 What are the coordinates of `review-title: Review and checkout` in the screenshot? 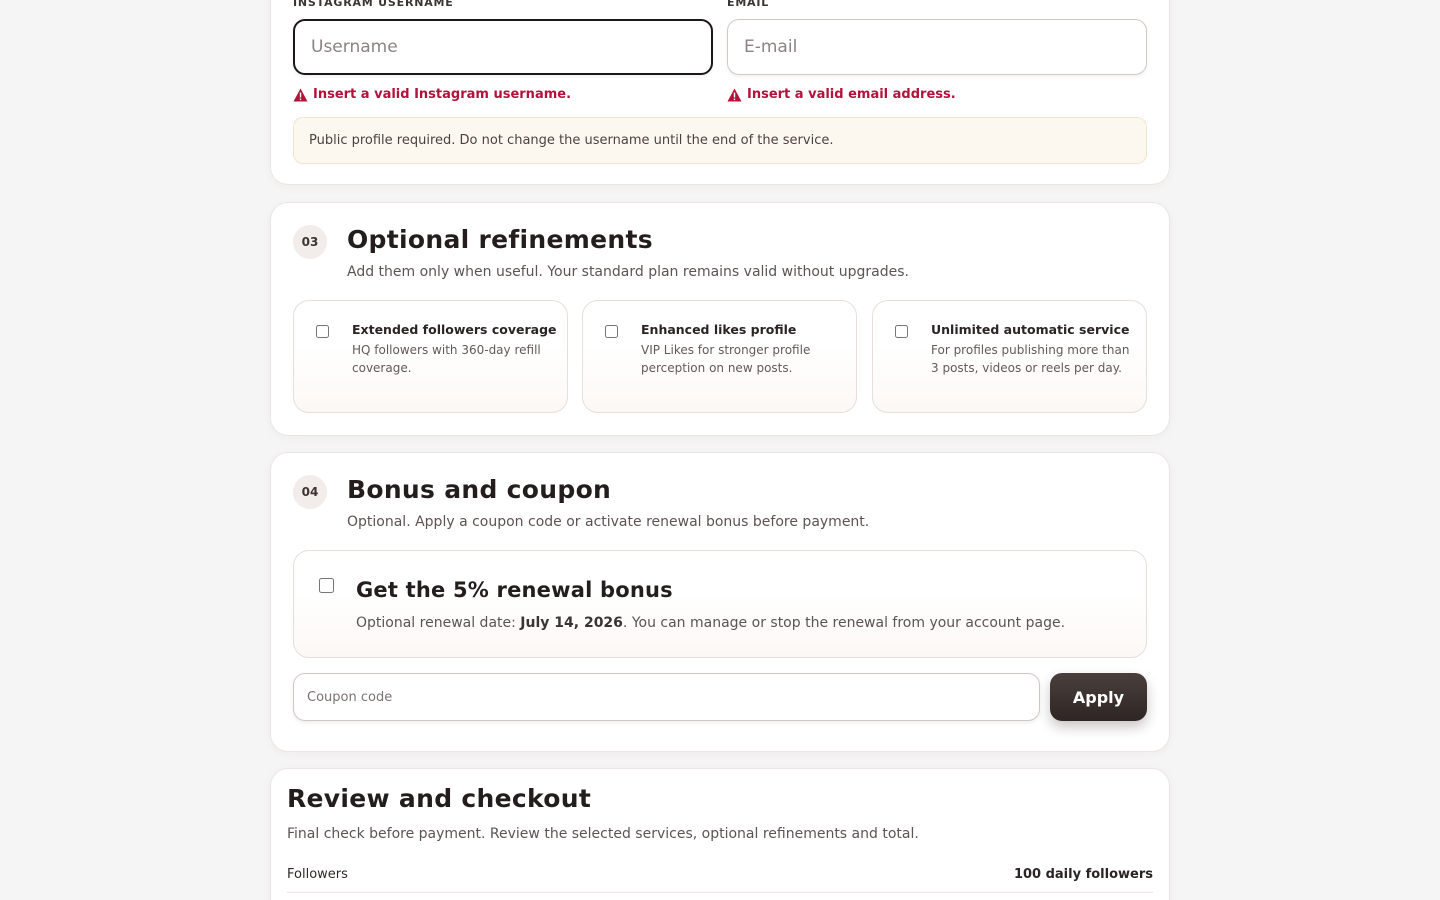 It's located at (439, 798).